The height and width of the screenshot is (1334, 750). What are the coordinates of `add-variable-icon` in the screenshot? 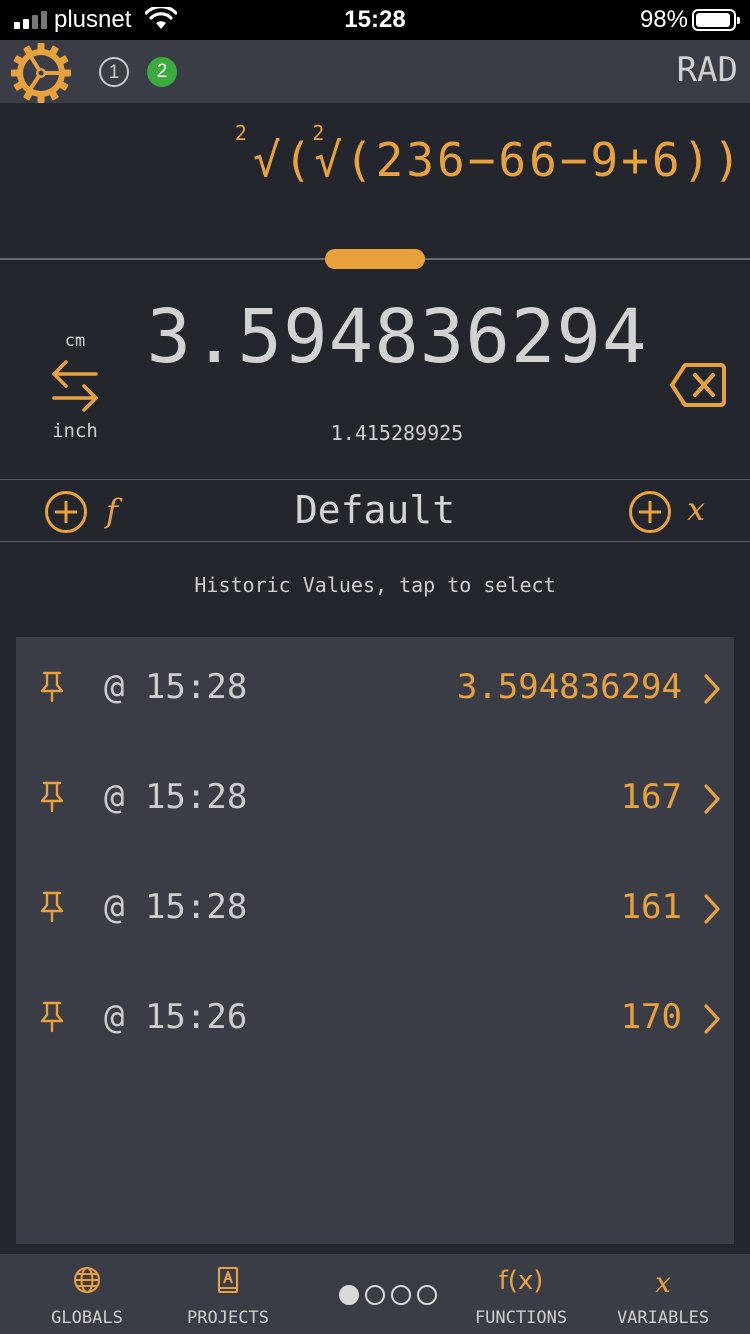 It's located at (650, 512).